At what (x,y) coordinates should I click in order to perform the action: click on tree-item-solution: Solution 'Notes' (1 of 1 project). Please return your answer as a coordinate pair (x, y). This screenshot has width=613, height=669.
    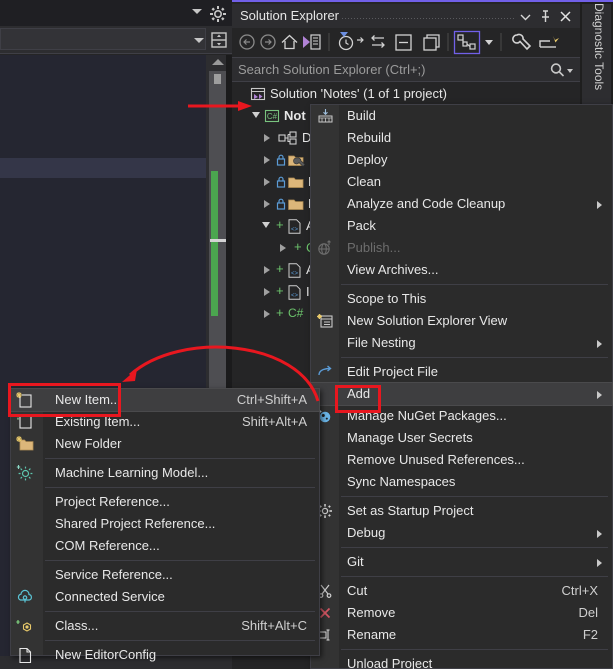
    Looking at the image, I should click on (406, 94).